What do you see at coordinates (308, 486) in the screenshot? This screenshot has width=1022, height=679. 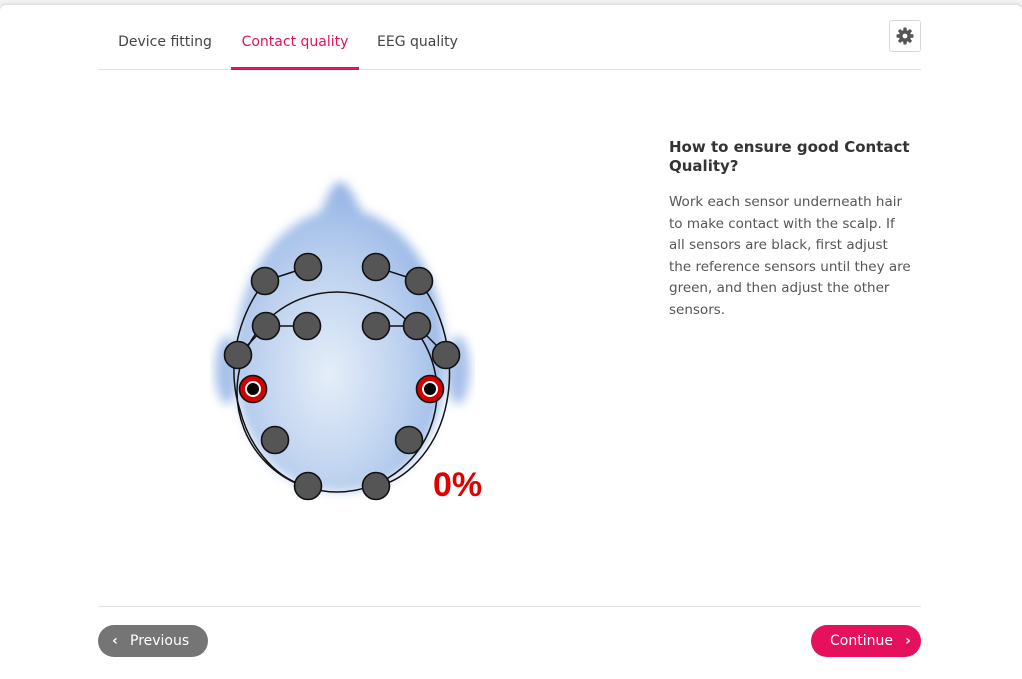 I see `sensor-o1` at bounding box center [308, 486].